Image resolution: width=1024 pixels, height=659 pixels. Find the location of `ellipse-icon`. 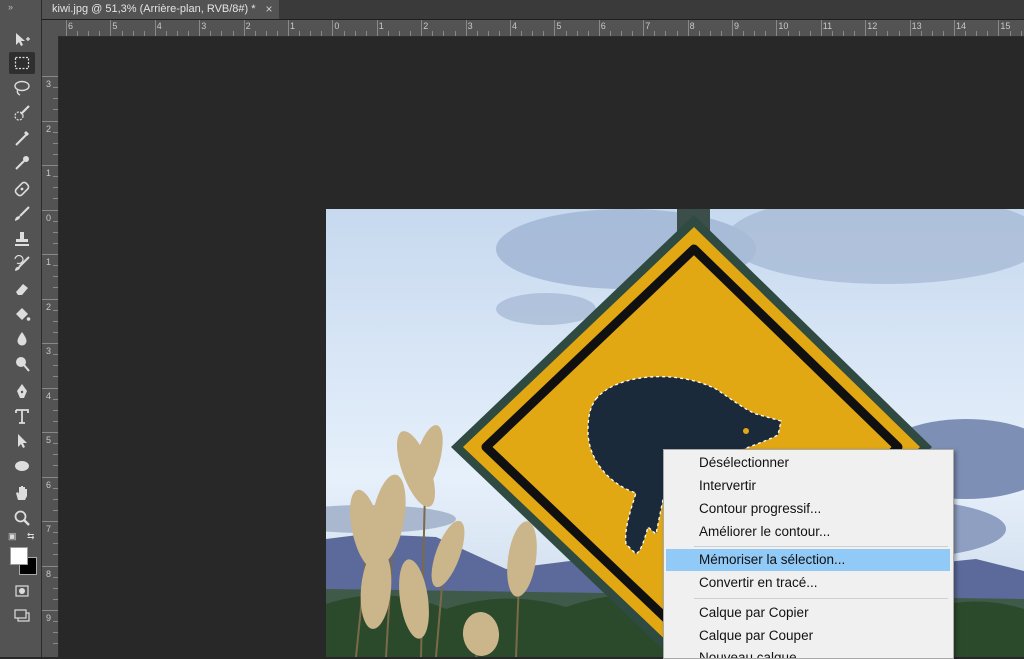

ellipse-icon is located at coordinates (22, 466).